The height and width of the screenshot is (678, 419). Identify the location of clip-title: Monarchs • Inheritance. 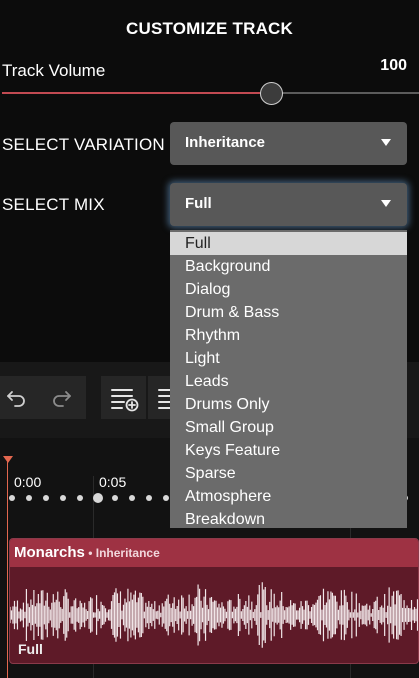
(87, 552).